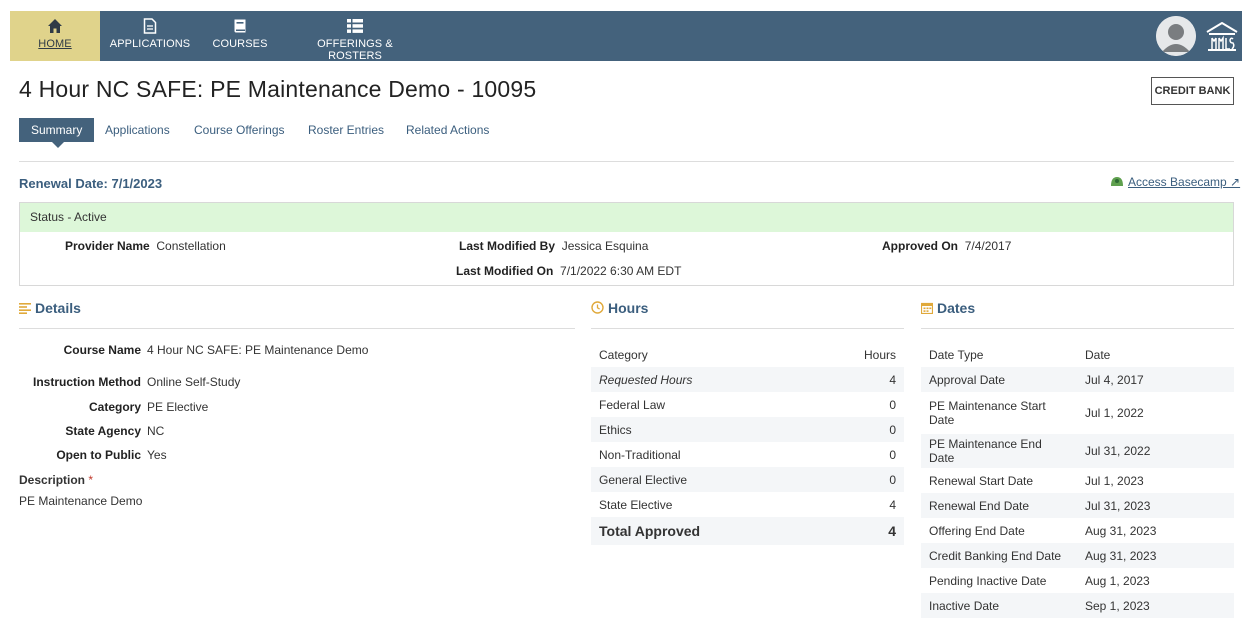  I want to click on description-value: PE Maintenance Demo, so click(81, 501).